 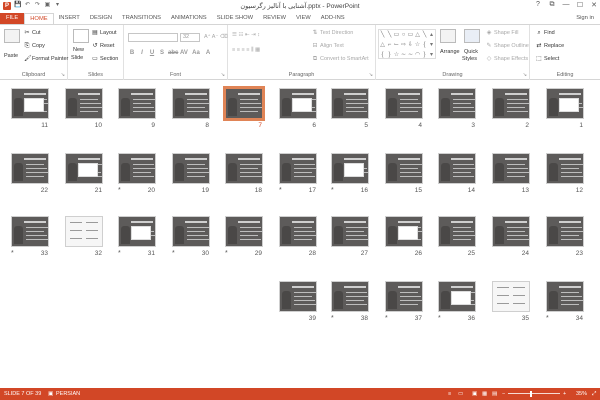 What do you see at coordinates (534, 393) in the screenshot?
I see `zoom-slider` at bounding box center [534, 393].